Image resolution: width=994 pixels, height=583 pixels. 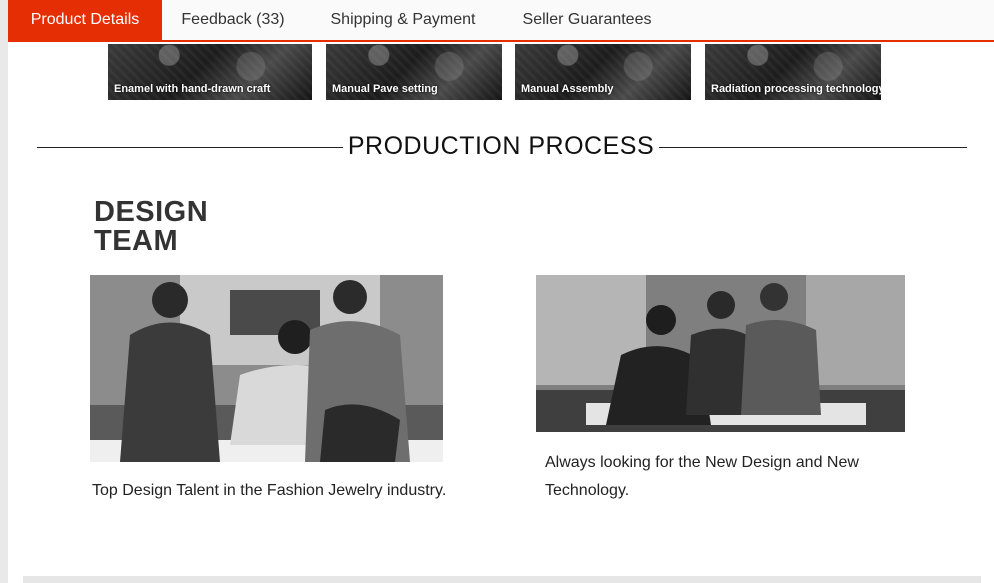 What do you see at coordinates (385, 89) in the screenshot?
I see `craft-caption: Manual Pave setting` at bounding box center [385, 89].